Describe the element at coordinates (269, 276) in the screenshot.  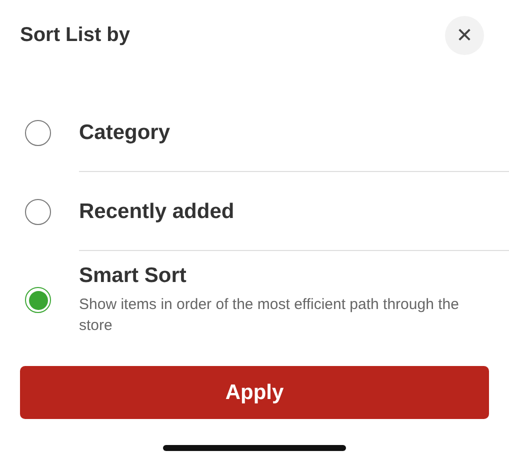
I see `option-label: Smart Sort` at that location.